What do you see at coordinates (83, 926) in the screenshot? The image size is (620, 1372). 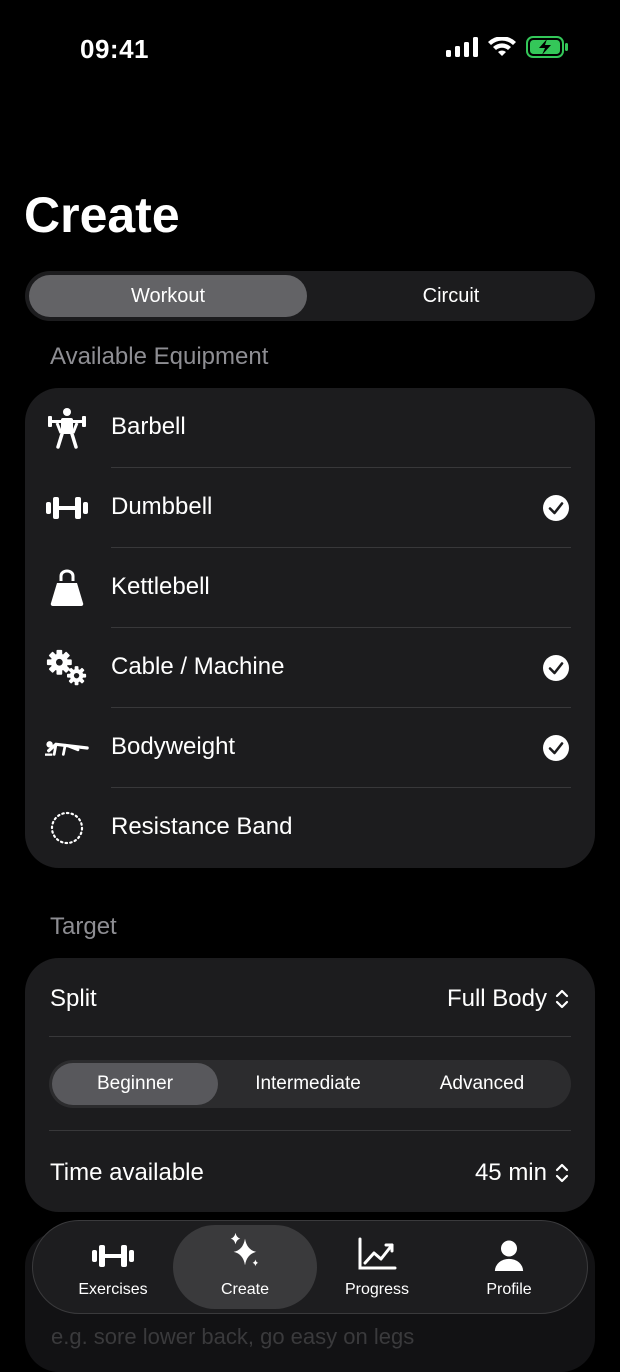 I see `target-section-label: Target` at bounding box center [83, 926].